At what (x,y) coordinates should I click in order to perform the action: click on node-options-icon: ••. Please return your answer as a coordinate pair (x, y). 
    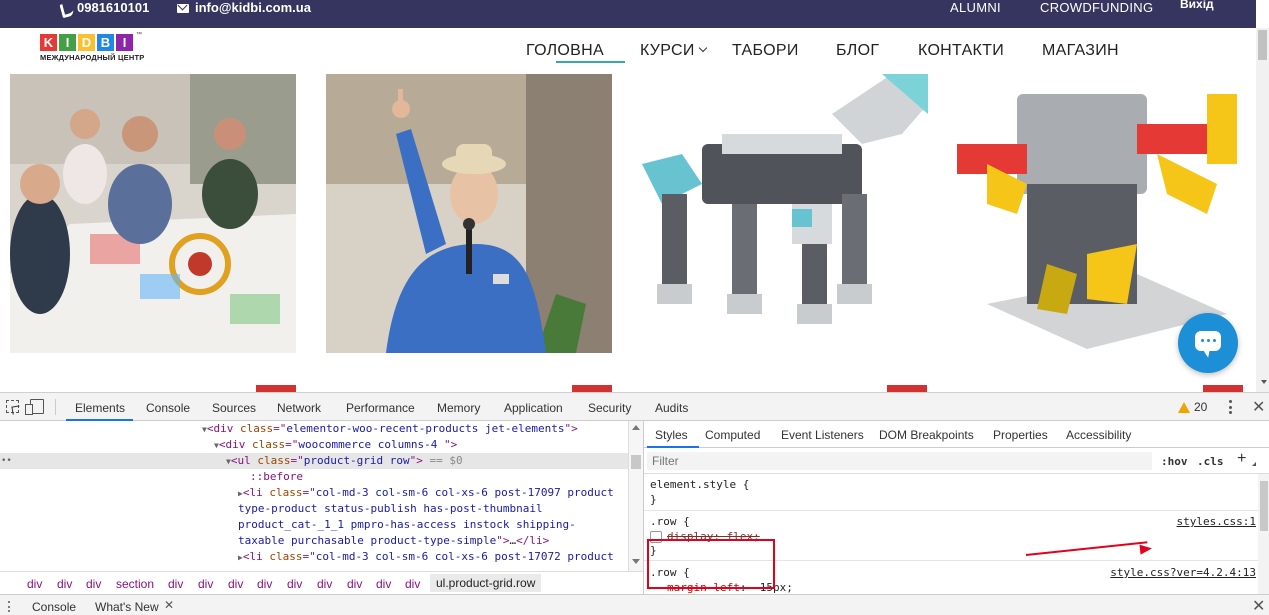
    Looking at the image, I should click on (6, 461).